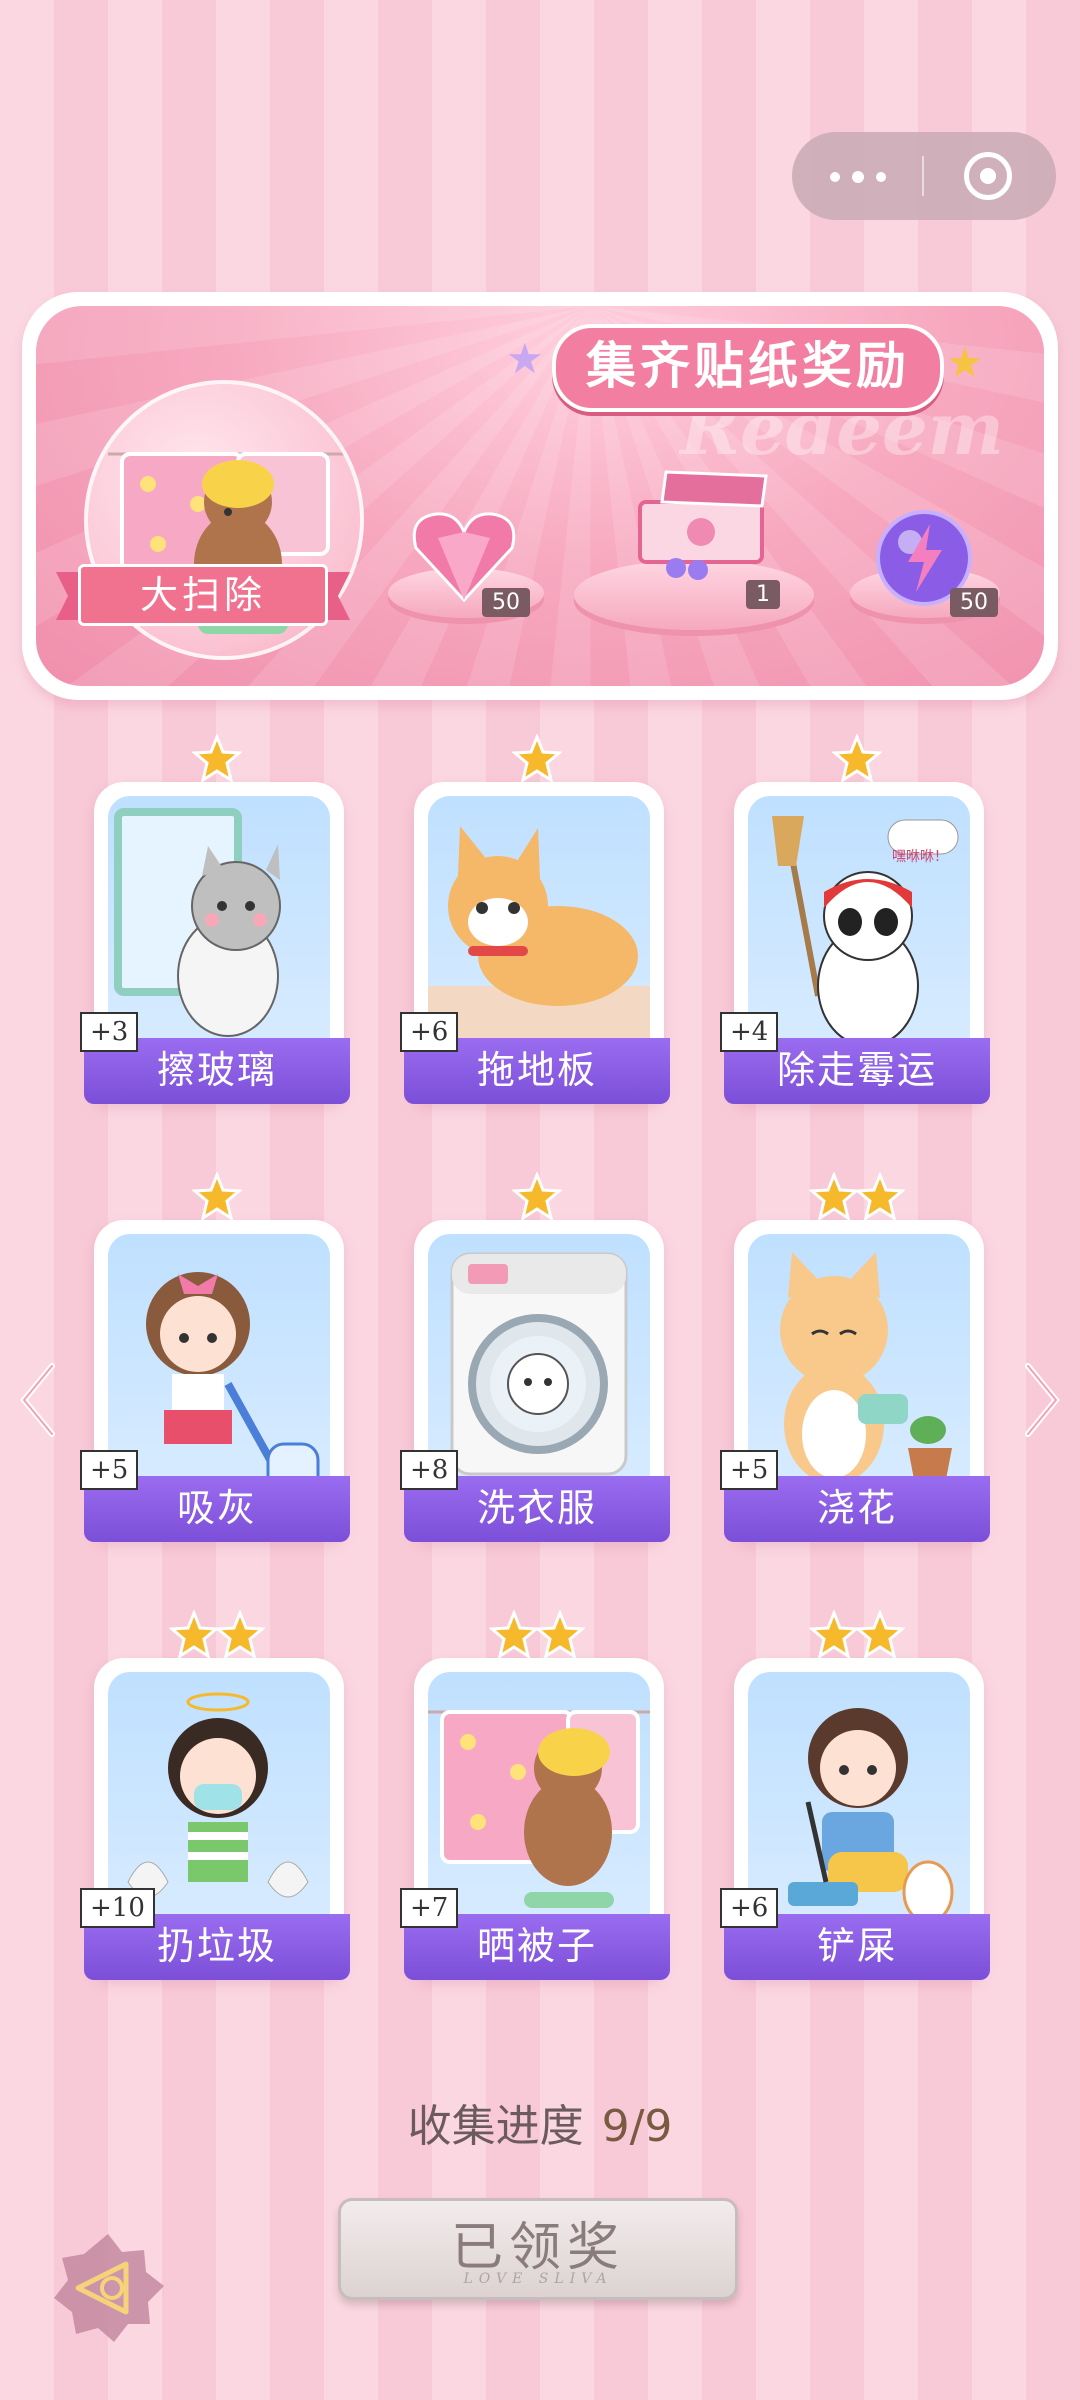  I want to click on progress-label: 收集进度, so click(495, 2126).